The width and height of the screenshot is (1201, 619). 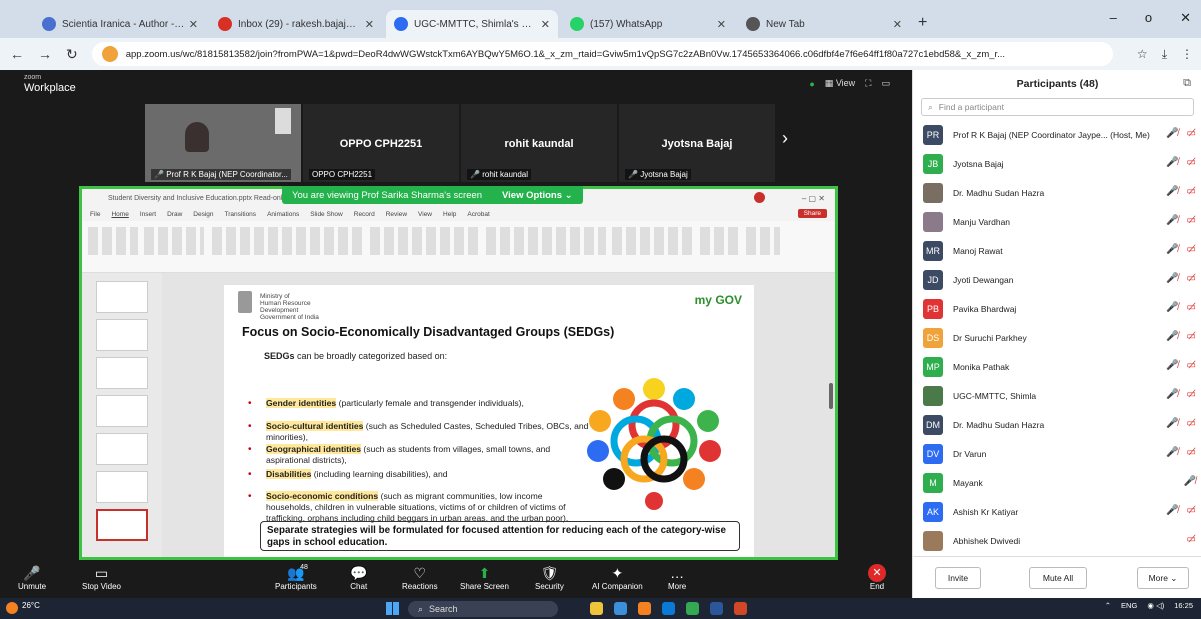 What do you see at coordinates (420, 577) in the screenshot?
I see `reactions-button: ♡ Reactions` at bounding box center [420, 577].